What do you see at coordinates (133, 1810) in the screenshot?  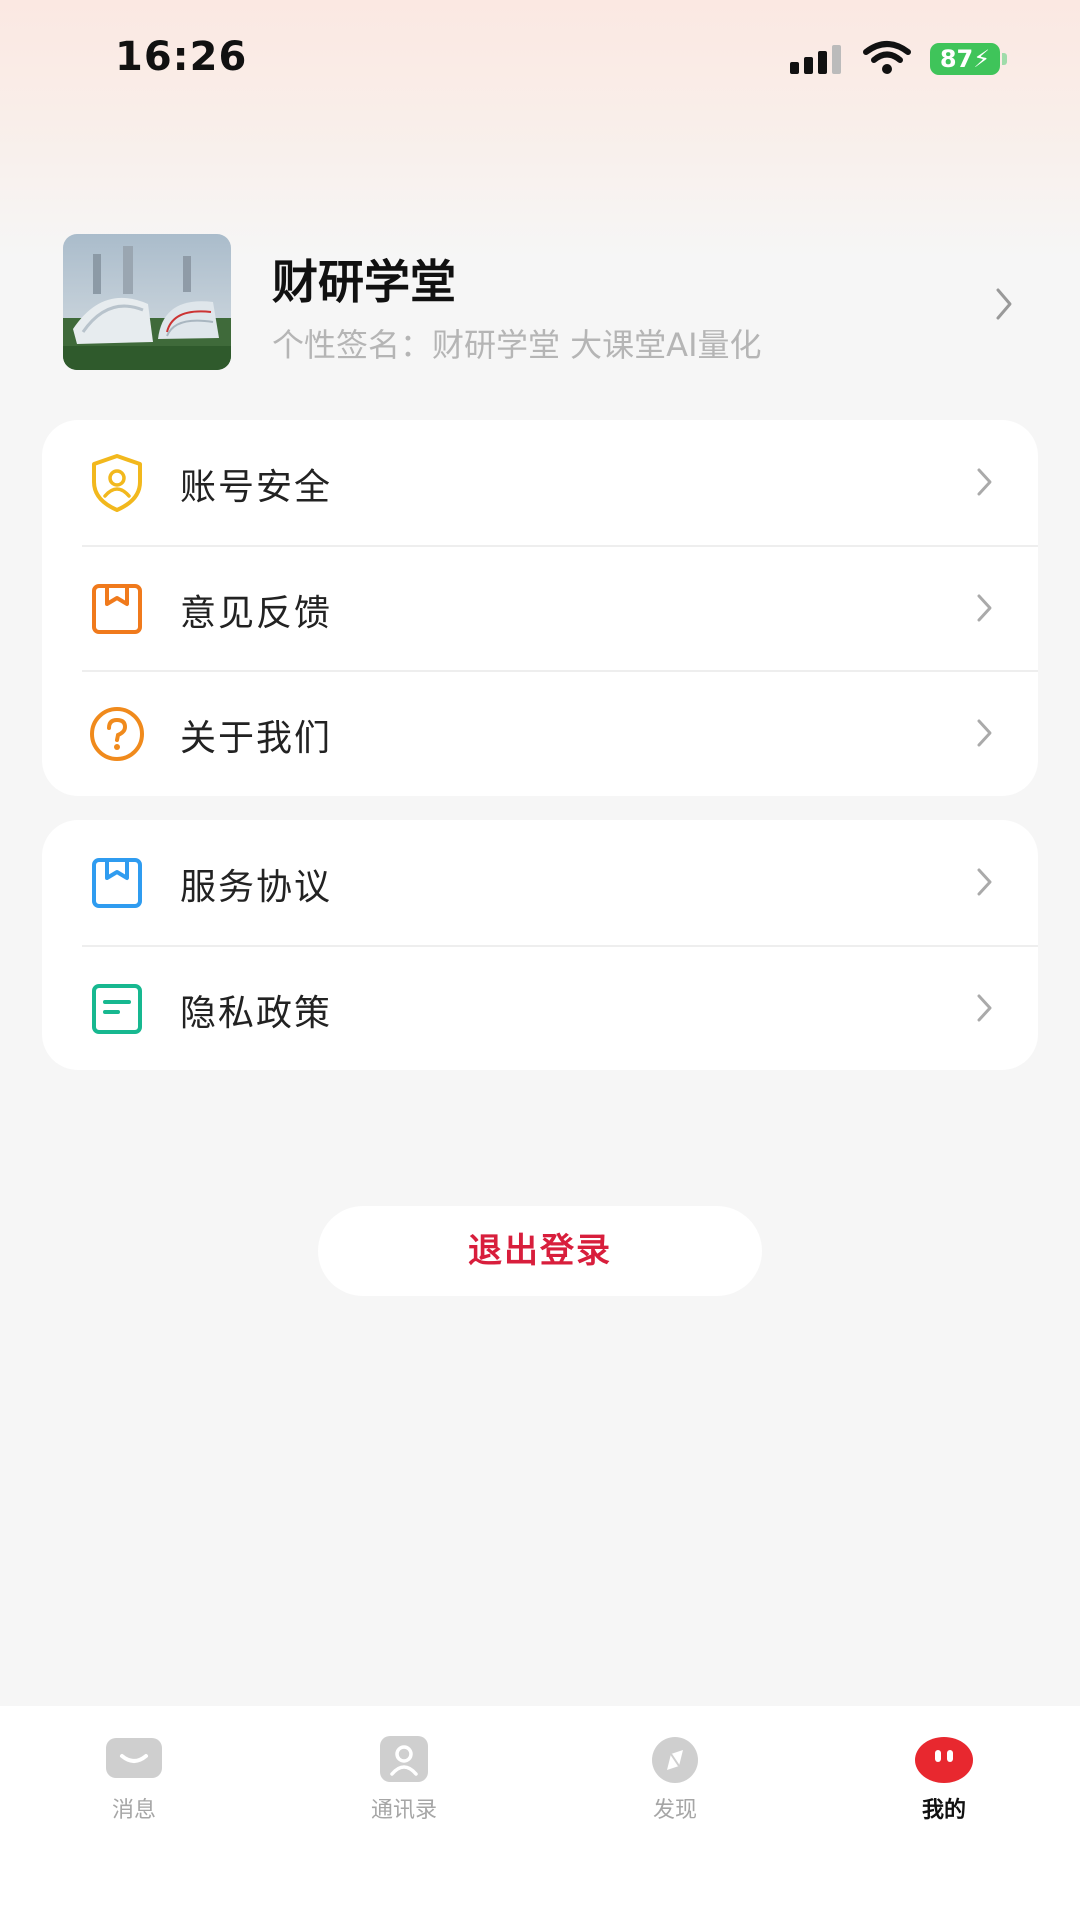 I see `tab-label: 消息` at bounding box center [133, 1810].